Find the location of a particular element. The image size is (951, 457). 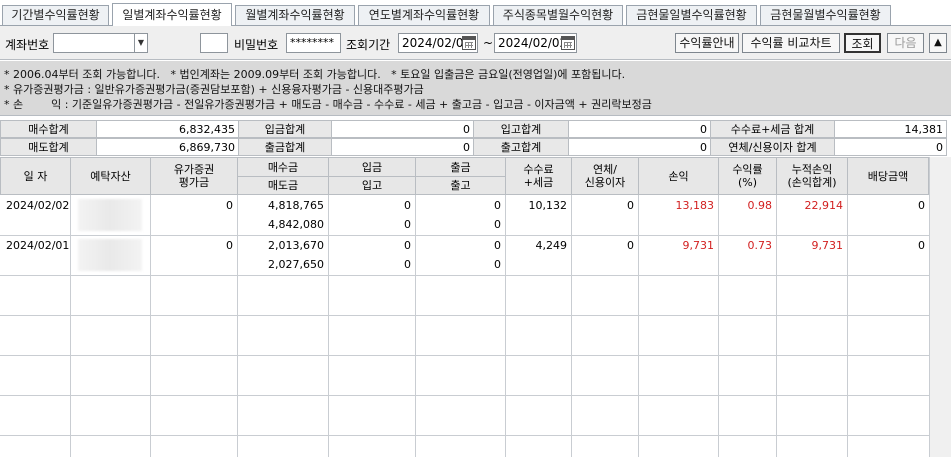

password-label: 비밀번호 is located at coordinates (256, 45).